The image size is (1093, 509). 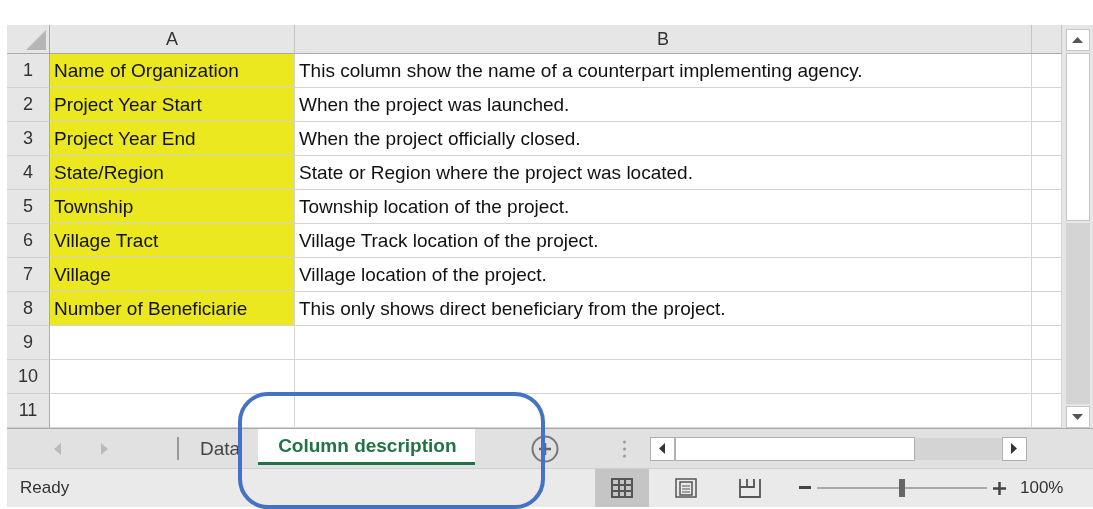 What do you see at coordinates (28, 139) in the screenshot?
I see `row-header: 3` at bounding box center [28, 139].